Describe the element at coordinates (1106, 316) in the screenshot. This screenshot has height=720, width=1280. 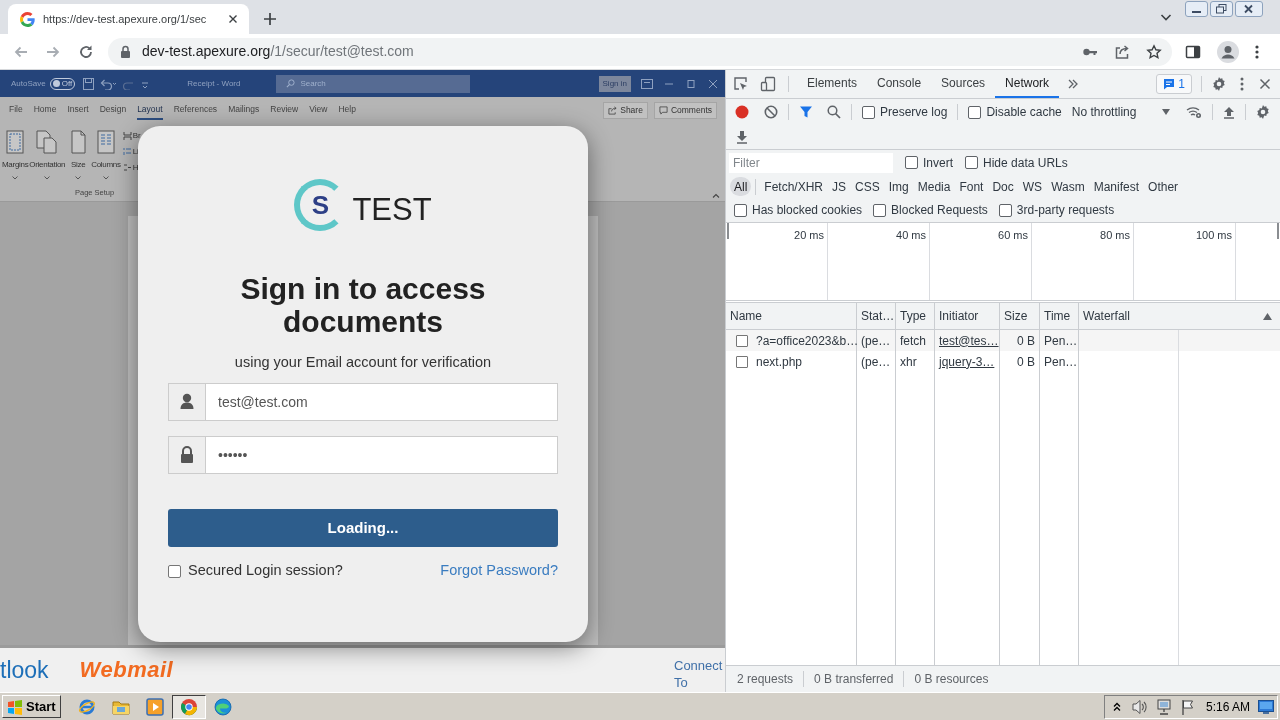
I see `column-header: Waterfall` at that location.